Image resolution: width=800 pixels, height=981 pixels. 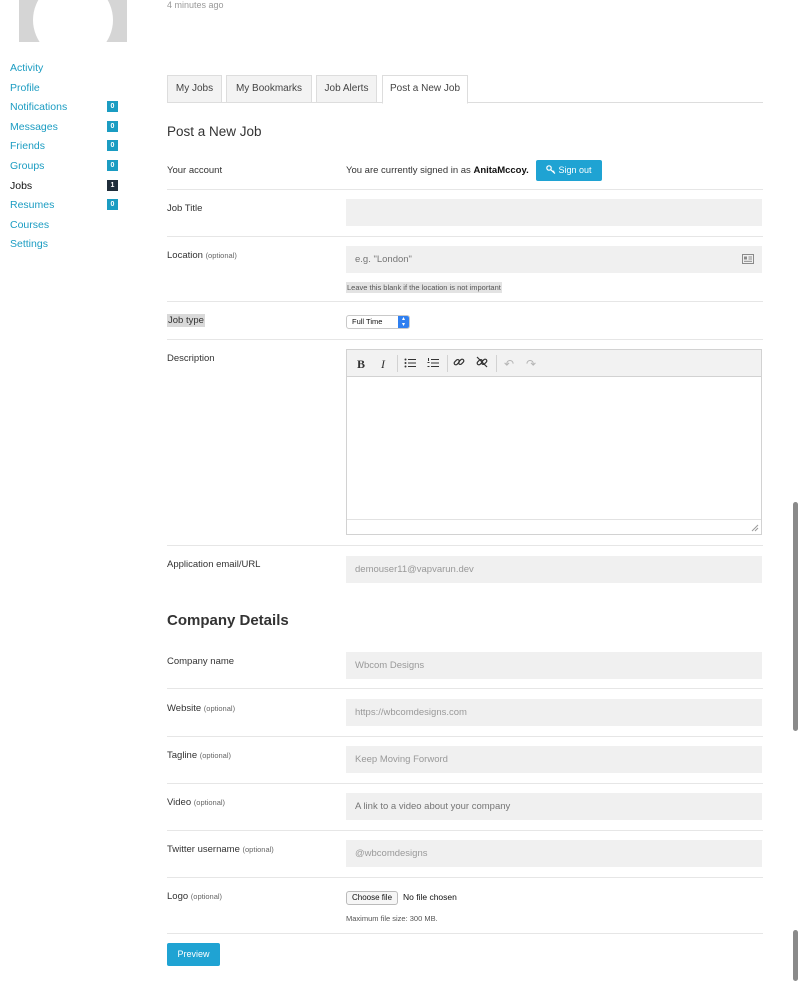 I want to click on description-editor: B I ↶ ↷, so click(x=554, y=442).